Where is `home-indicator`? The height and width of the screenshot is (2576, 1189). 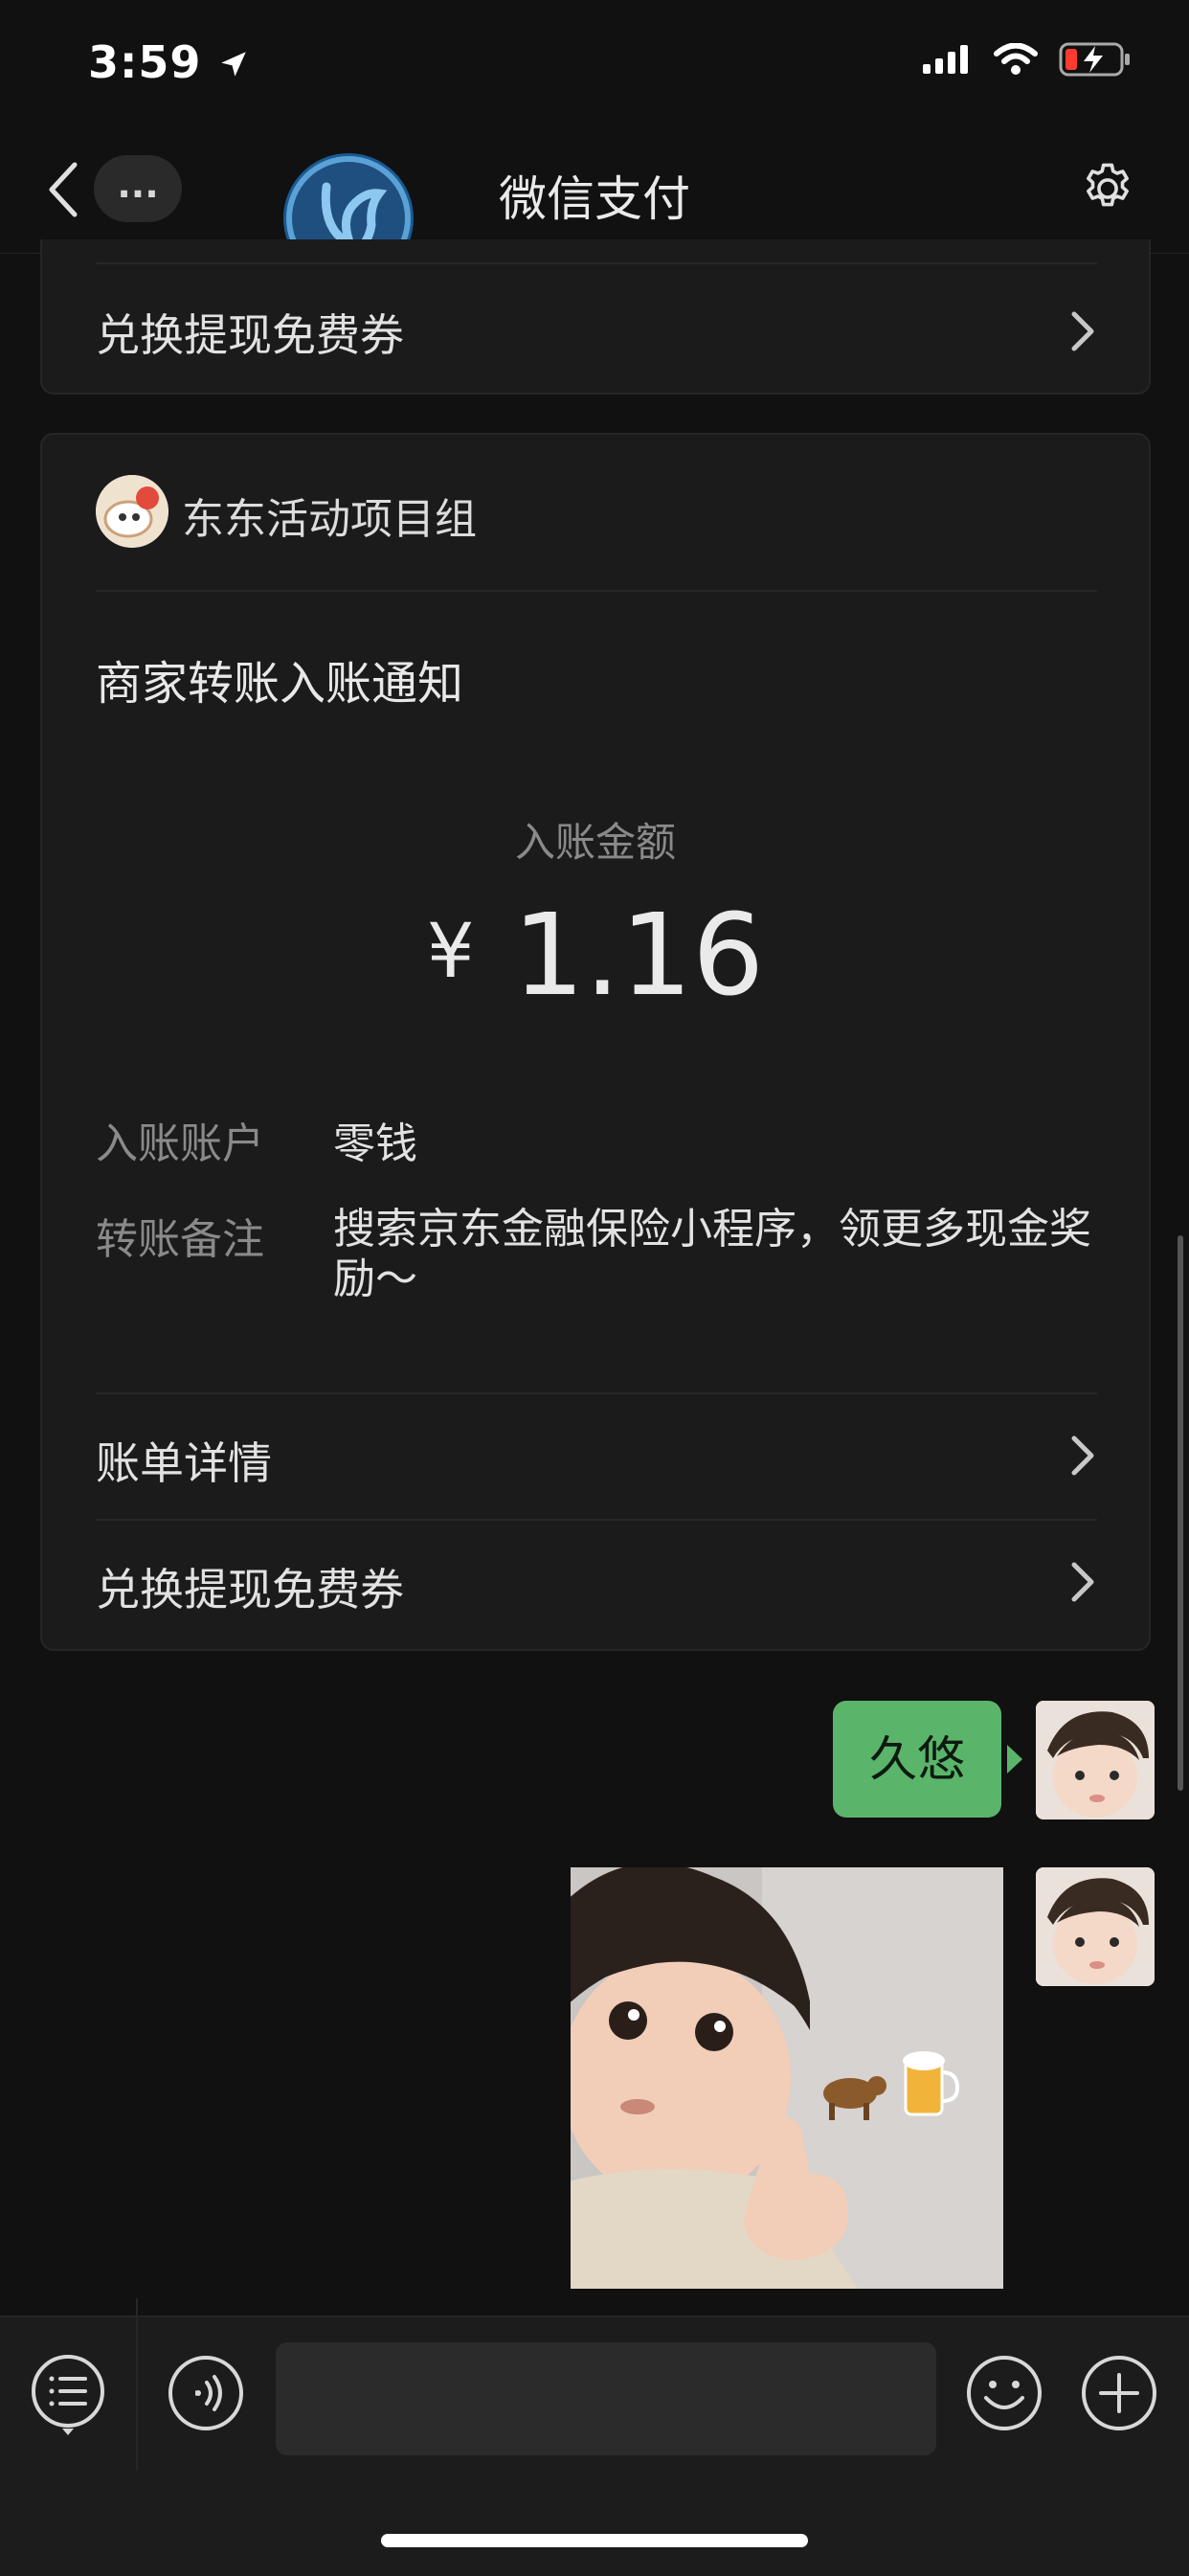
home-indicator is located at coordinates (594, 2540).